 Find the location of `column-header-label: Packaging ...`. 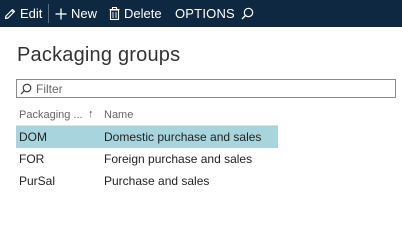

column-header-label: Packaging ... is located at coordinates (51, 115).